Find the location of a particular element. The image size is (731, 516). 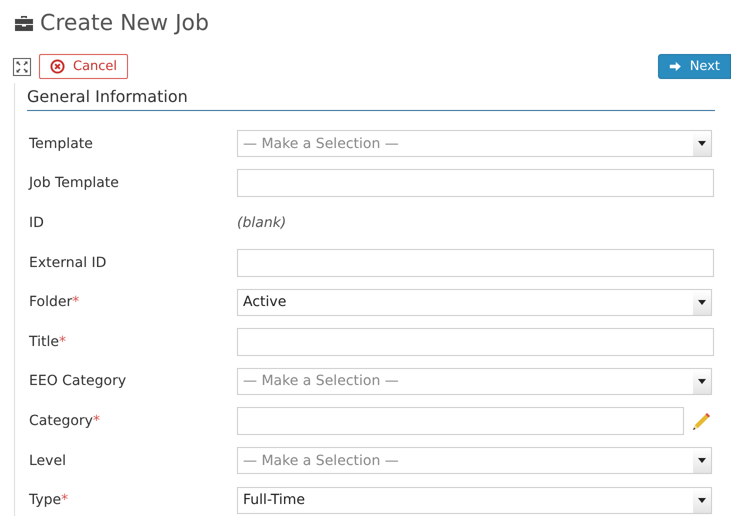

arrow-right-icon is located at coordinates (675, 66).